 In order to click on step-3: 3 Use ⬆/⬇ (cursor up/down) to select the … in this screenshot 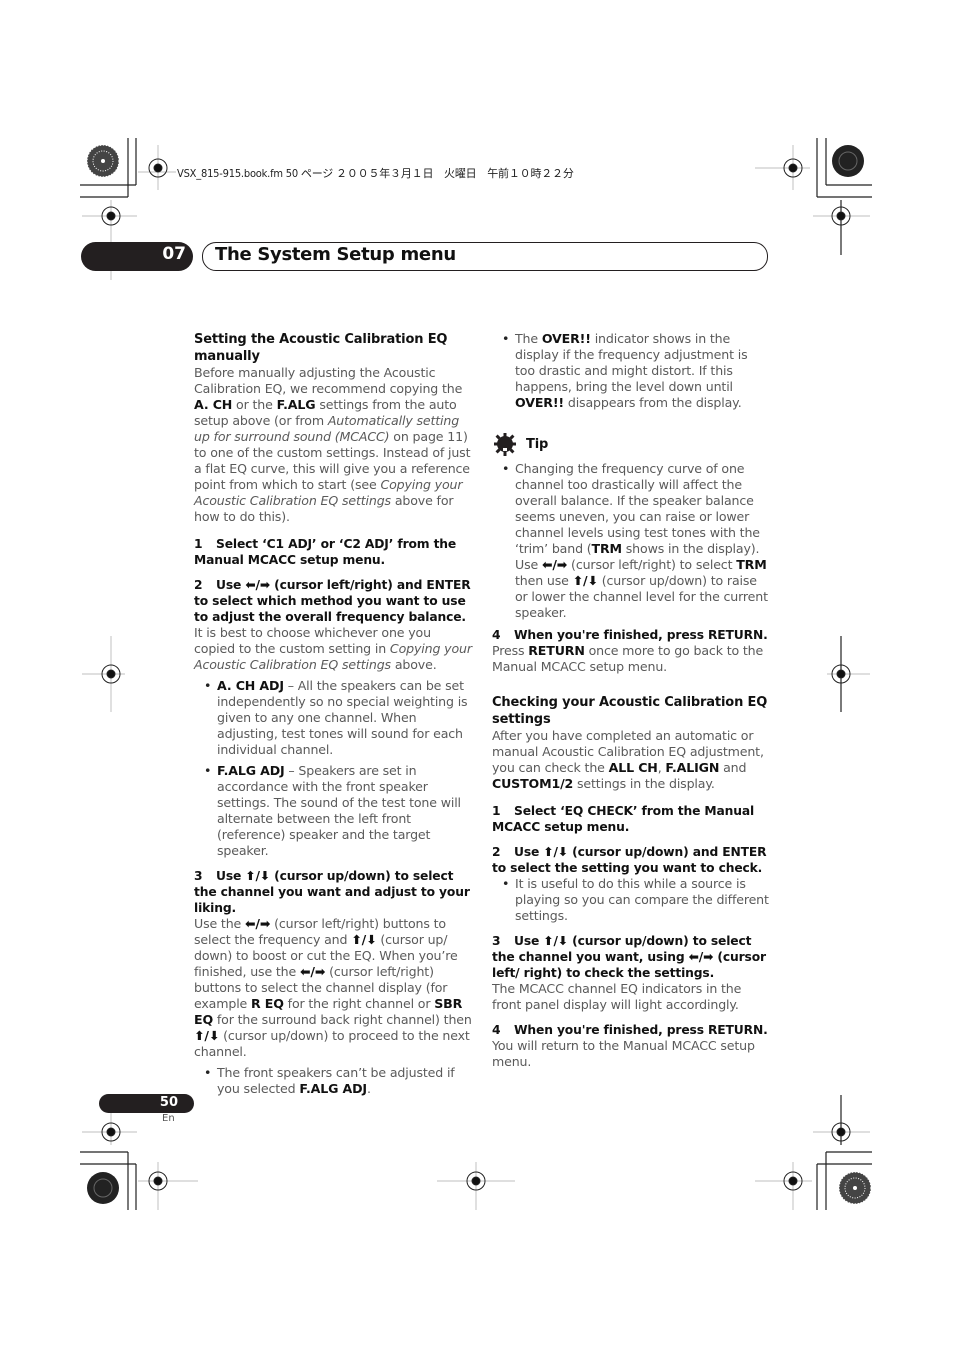, I will do `click(332, 892)`.